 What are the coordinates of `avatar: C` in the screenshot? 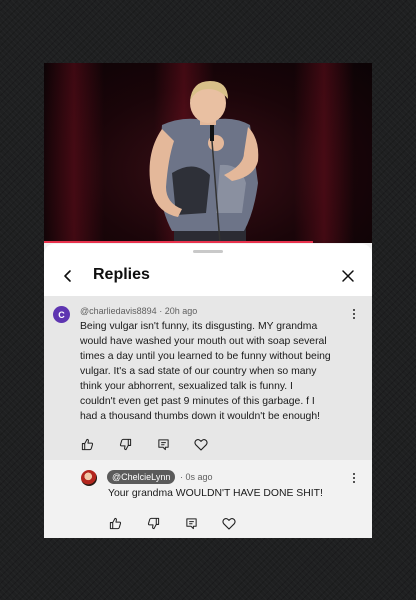 It's located at (61, 314).